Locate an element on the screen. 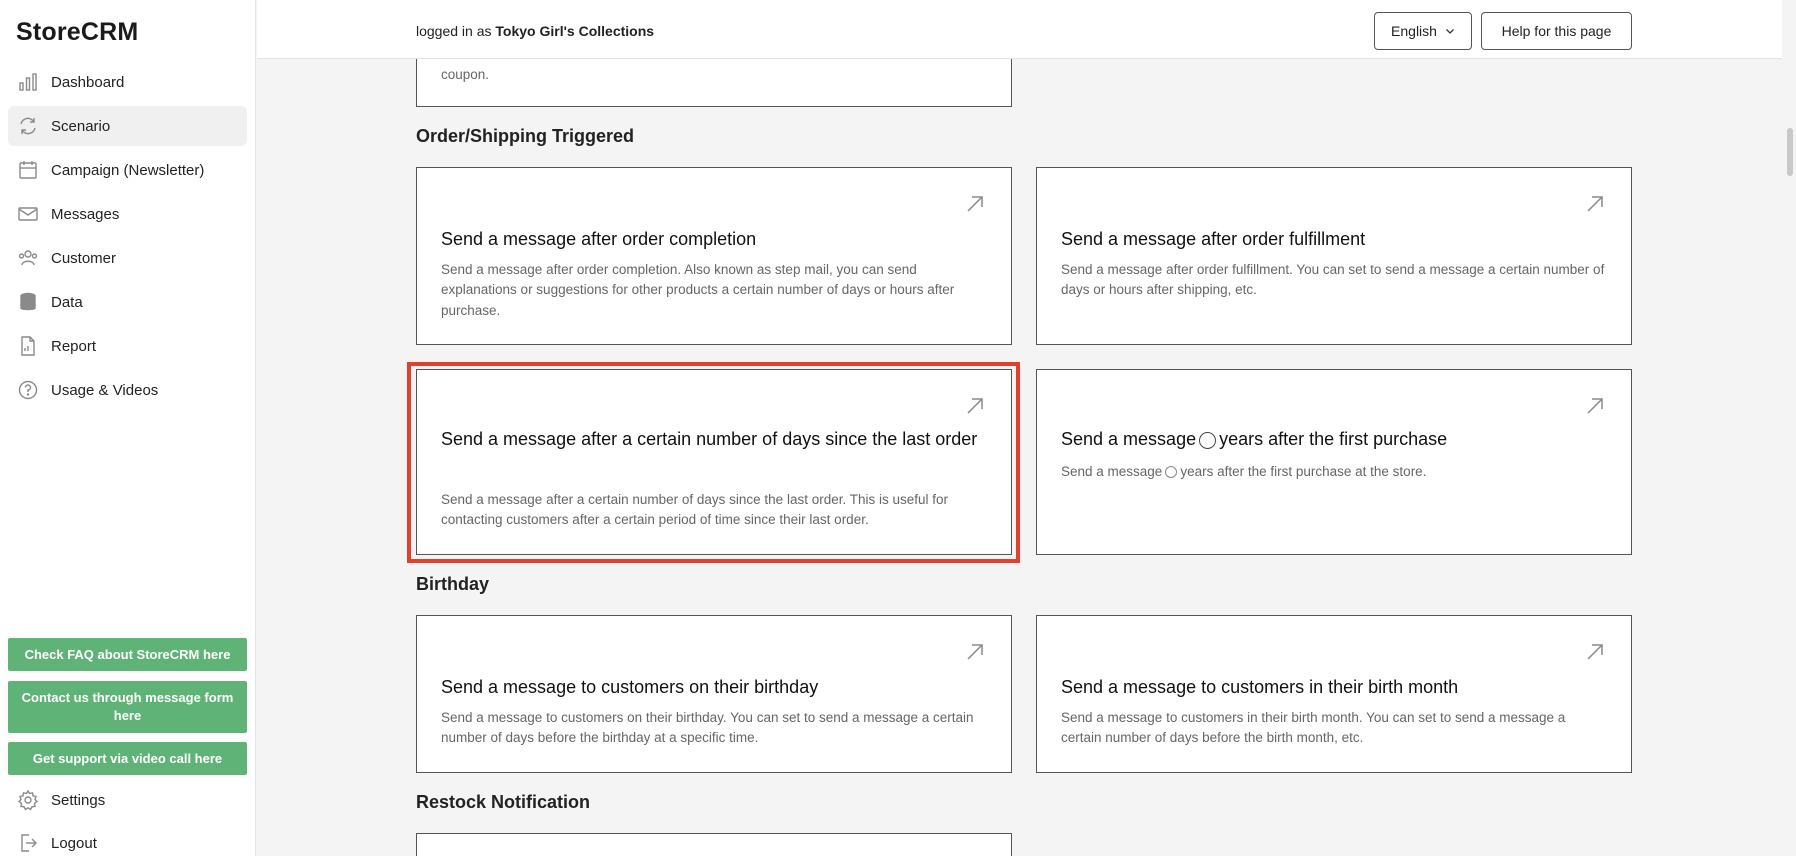  gear-icon is located at coordinates (28, 800).